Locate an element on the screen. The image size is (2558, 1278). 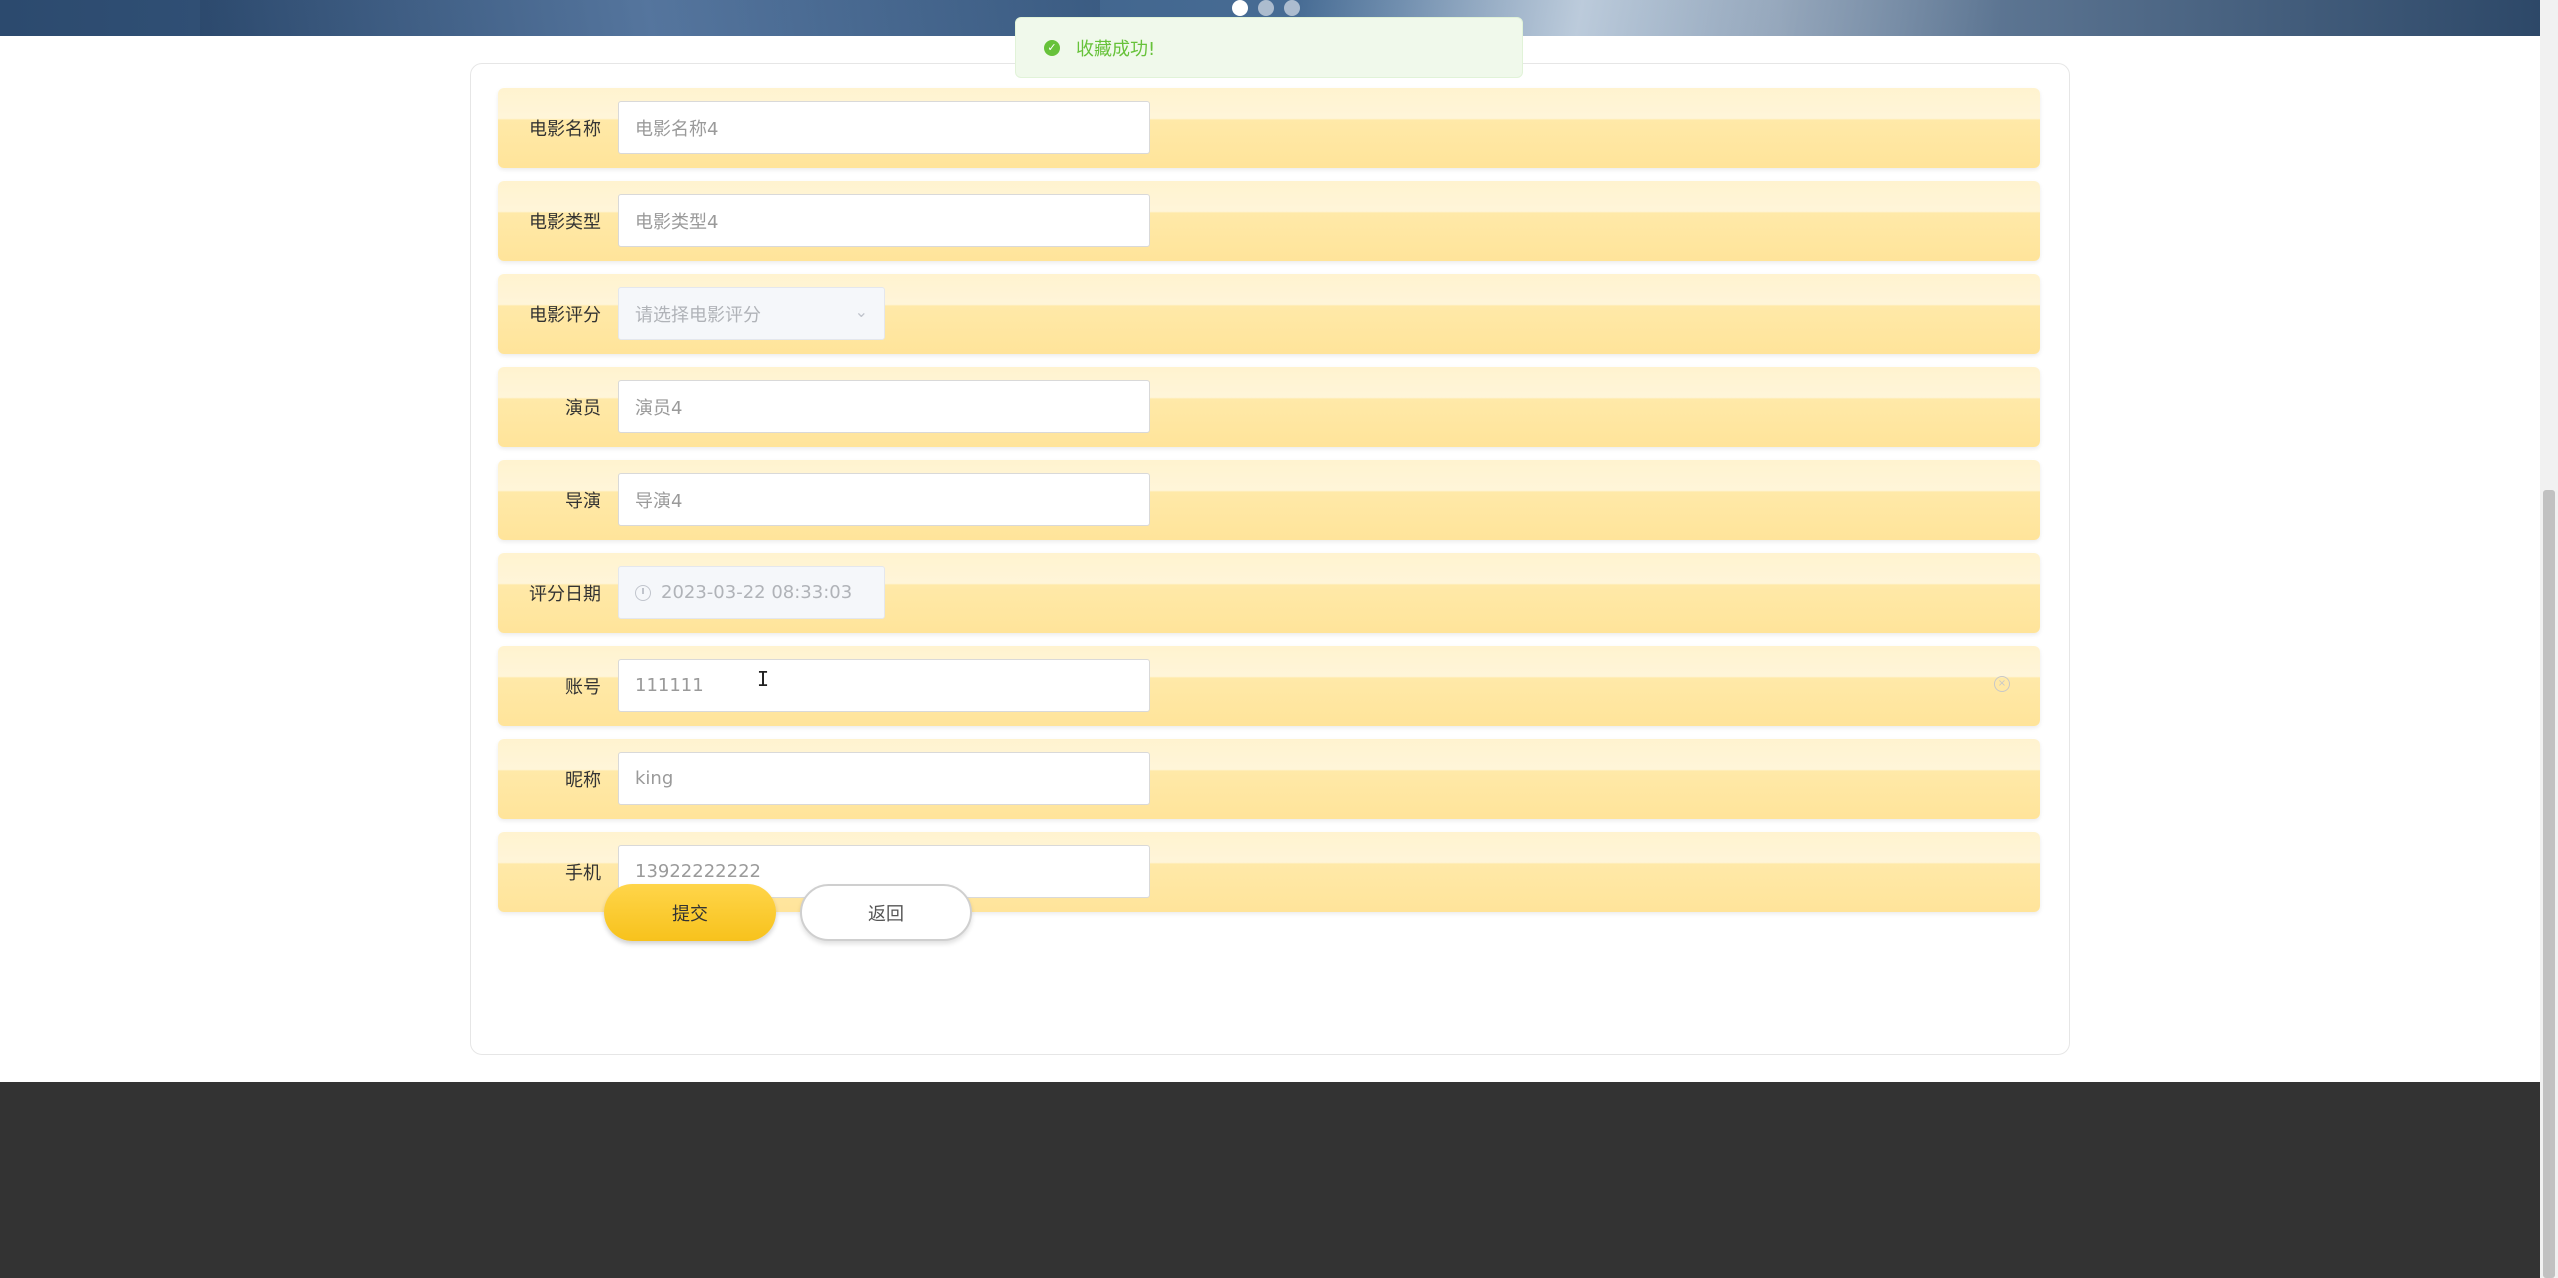
form-row-movie-type: 电影类型 电影类型4 is located at coordinates (1269, 221).